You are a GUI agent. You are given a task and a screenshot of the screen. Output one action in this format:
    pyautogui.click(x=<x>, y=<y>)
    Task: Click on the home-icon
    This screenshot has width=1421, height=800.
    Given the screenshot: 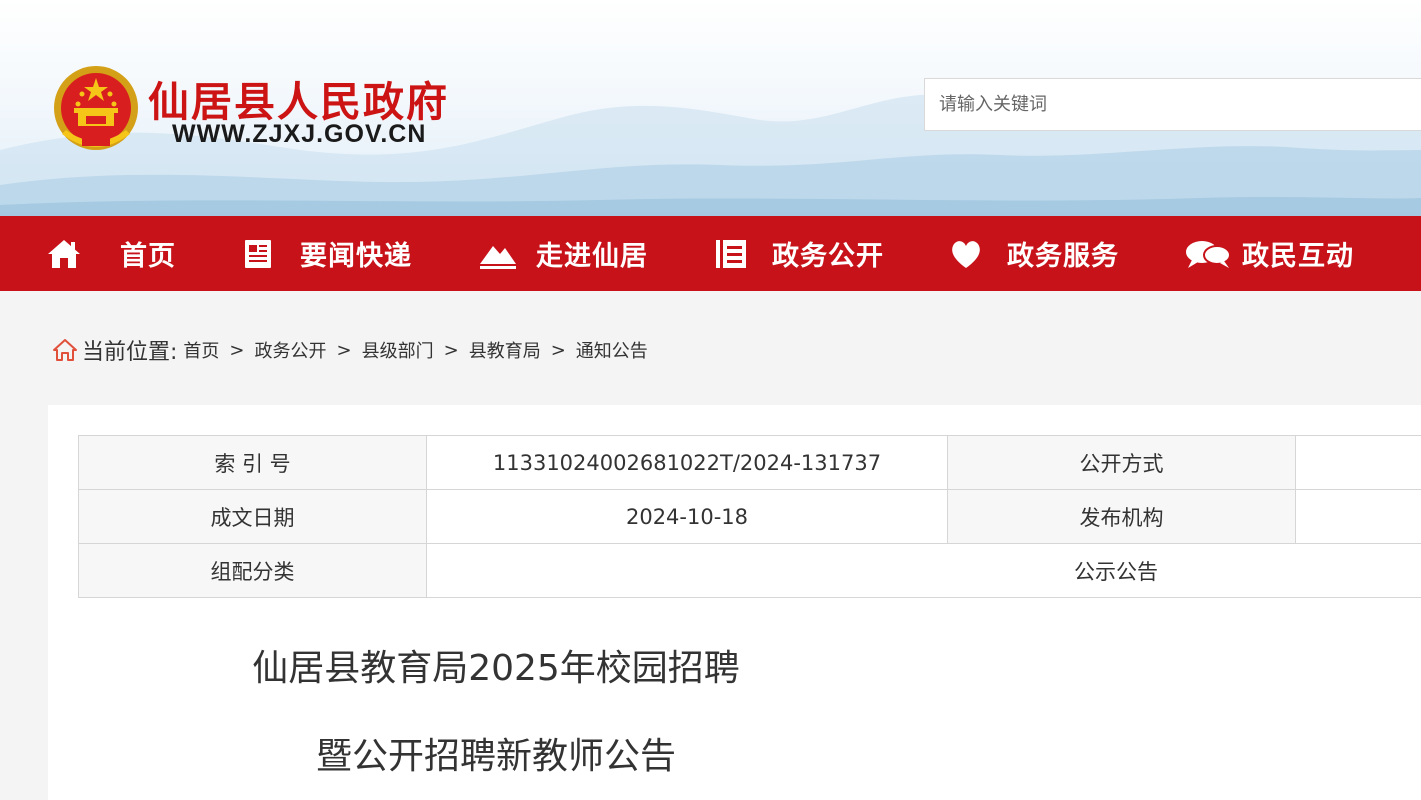 What is the action you would take?
    pyautogui.click(x=64, y=253)
    